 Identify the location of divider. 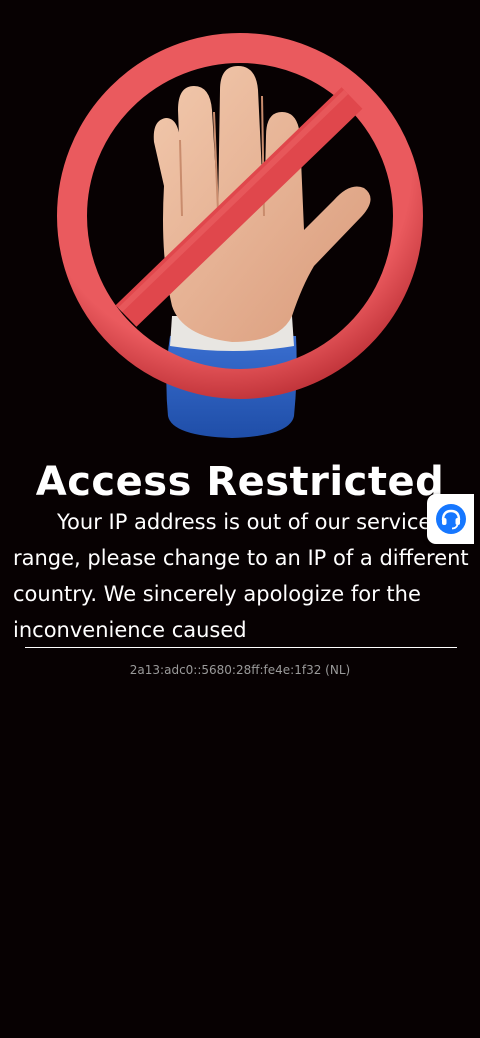
(241, 647).